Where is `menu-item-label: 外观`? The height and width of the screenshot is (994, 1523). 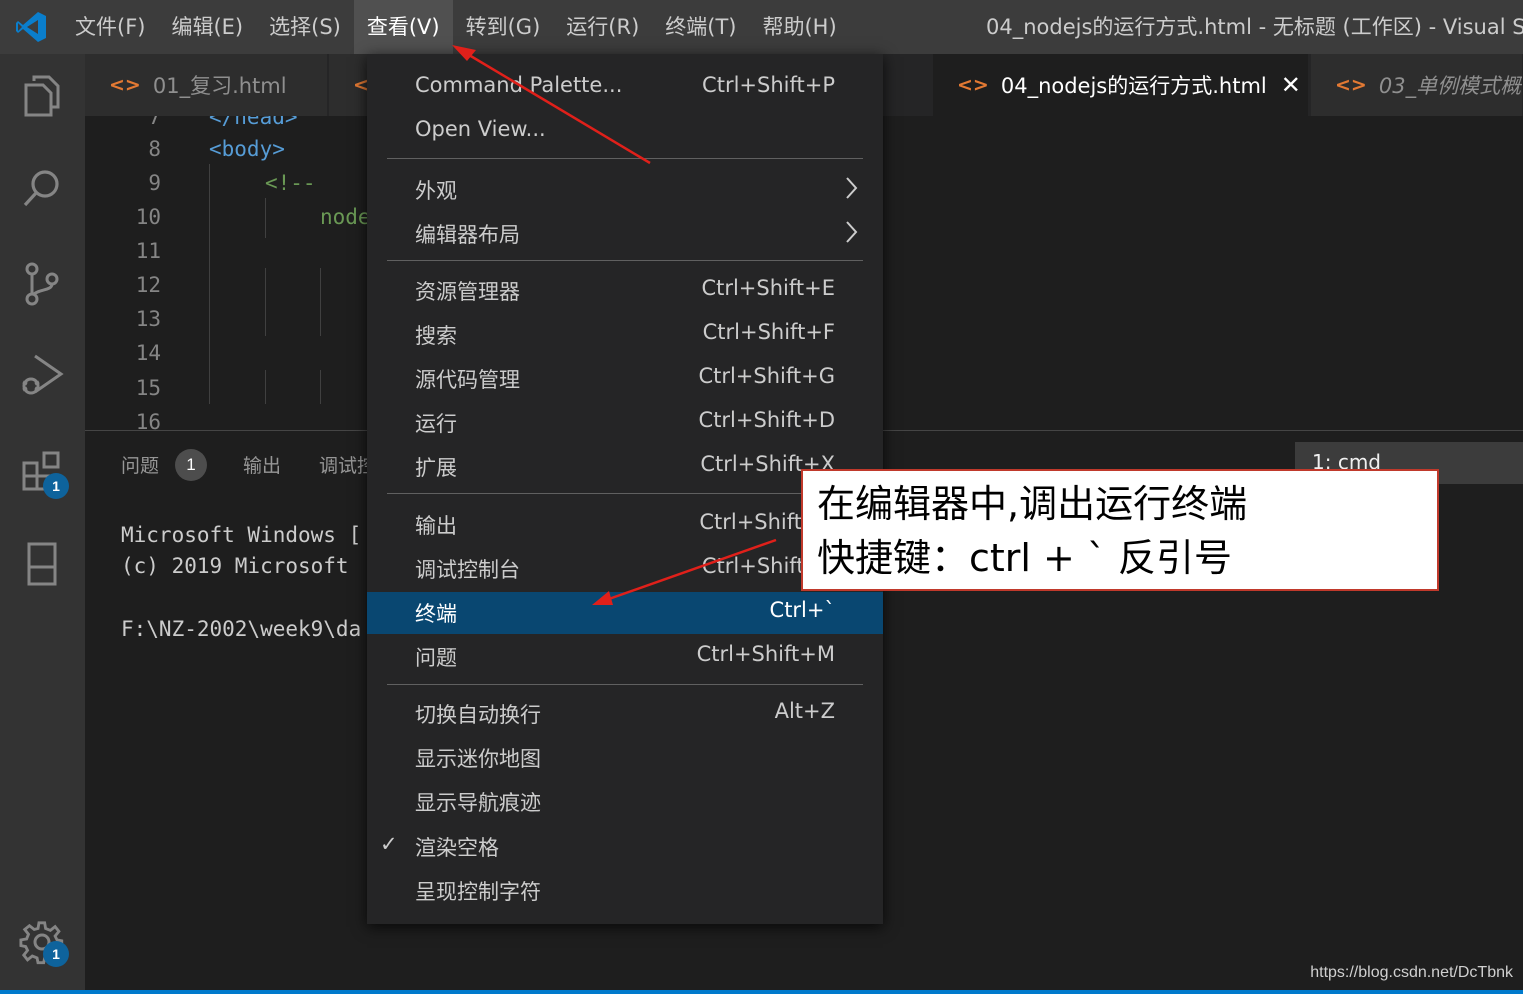
menu-item-label: 外观 is located at coordinates (436, 191).